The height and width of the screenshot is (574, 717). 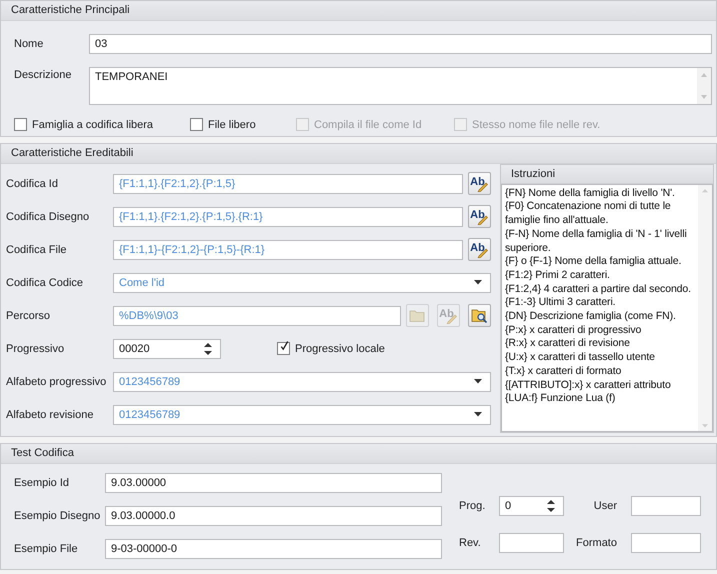 I want to click on field-label: Alfabeto progressivo, so click(x=57, y=382).